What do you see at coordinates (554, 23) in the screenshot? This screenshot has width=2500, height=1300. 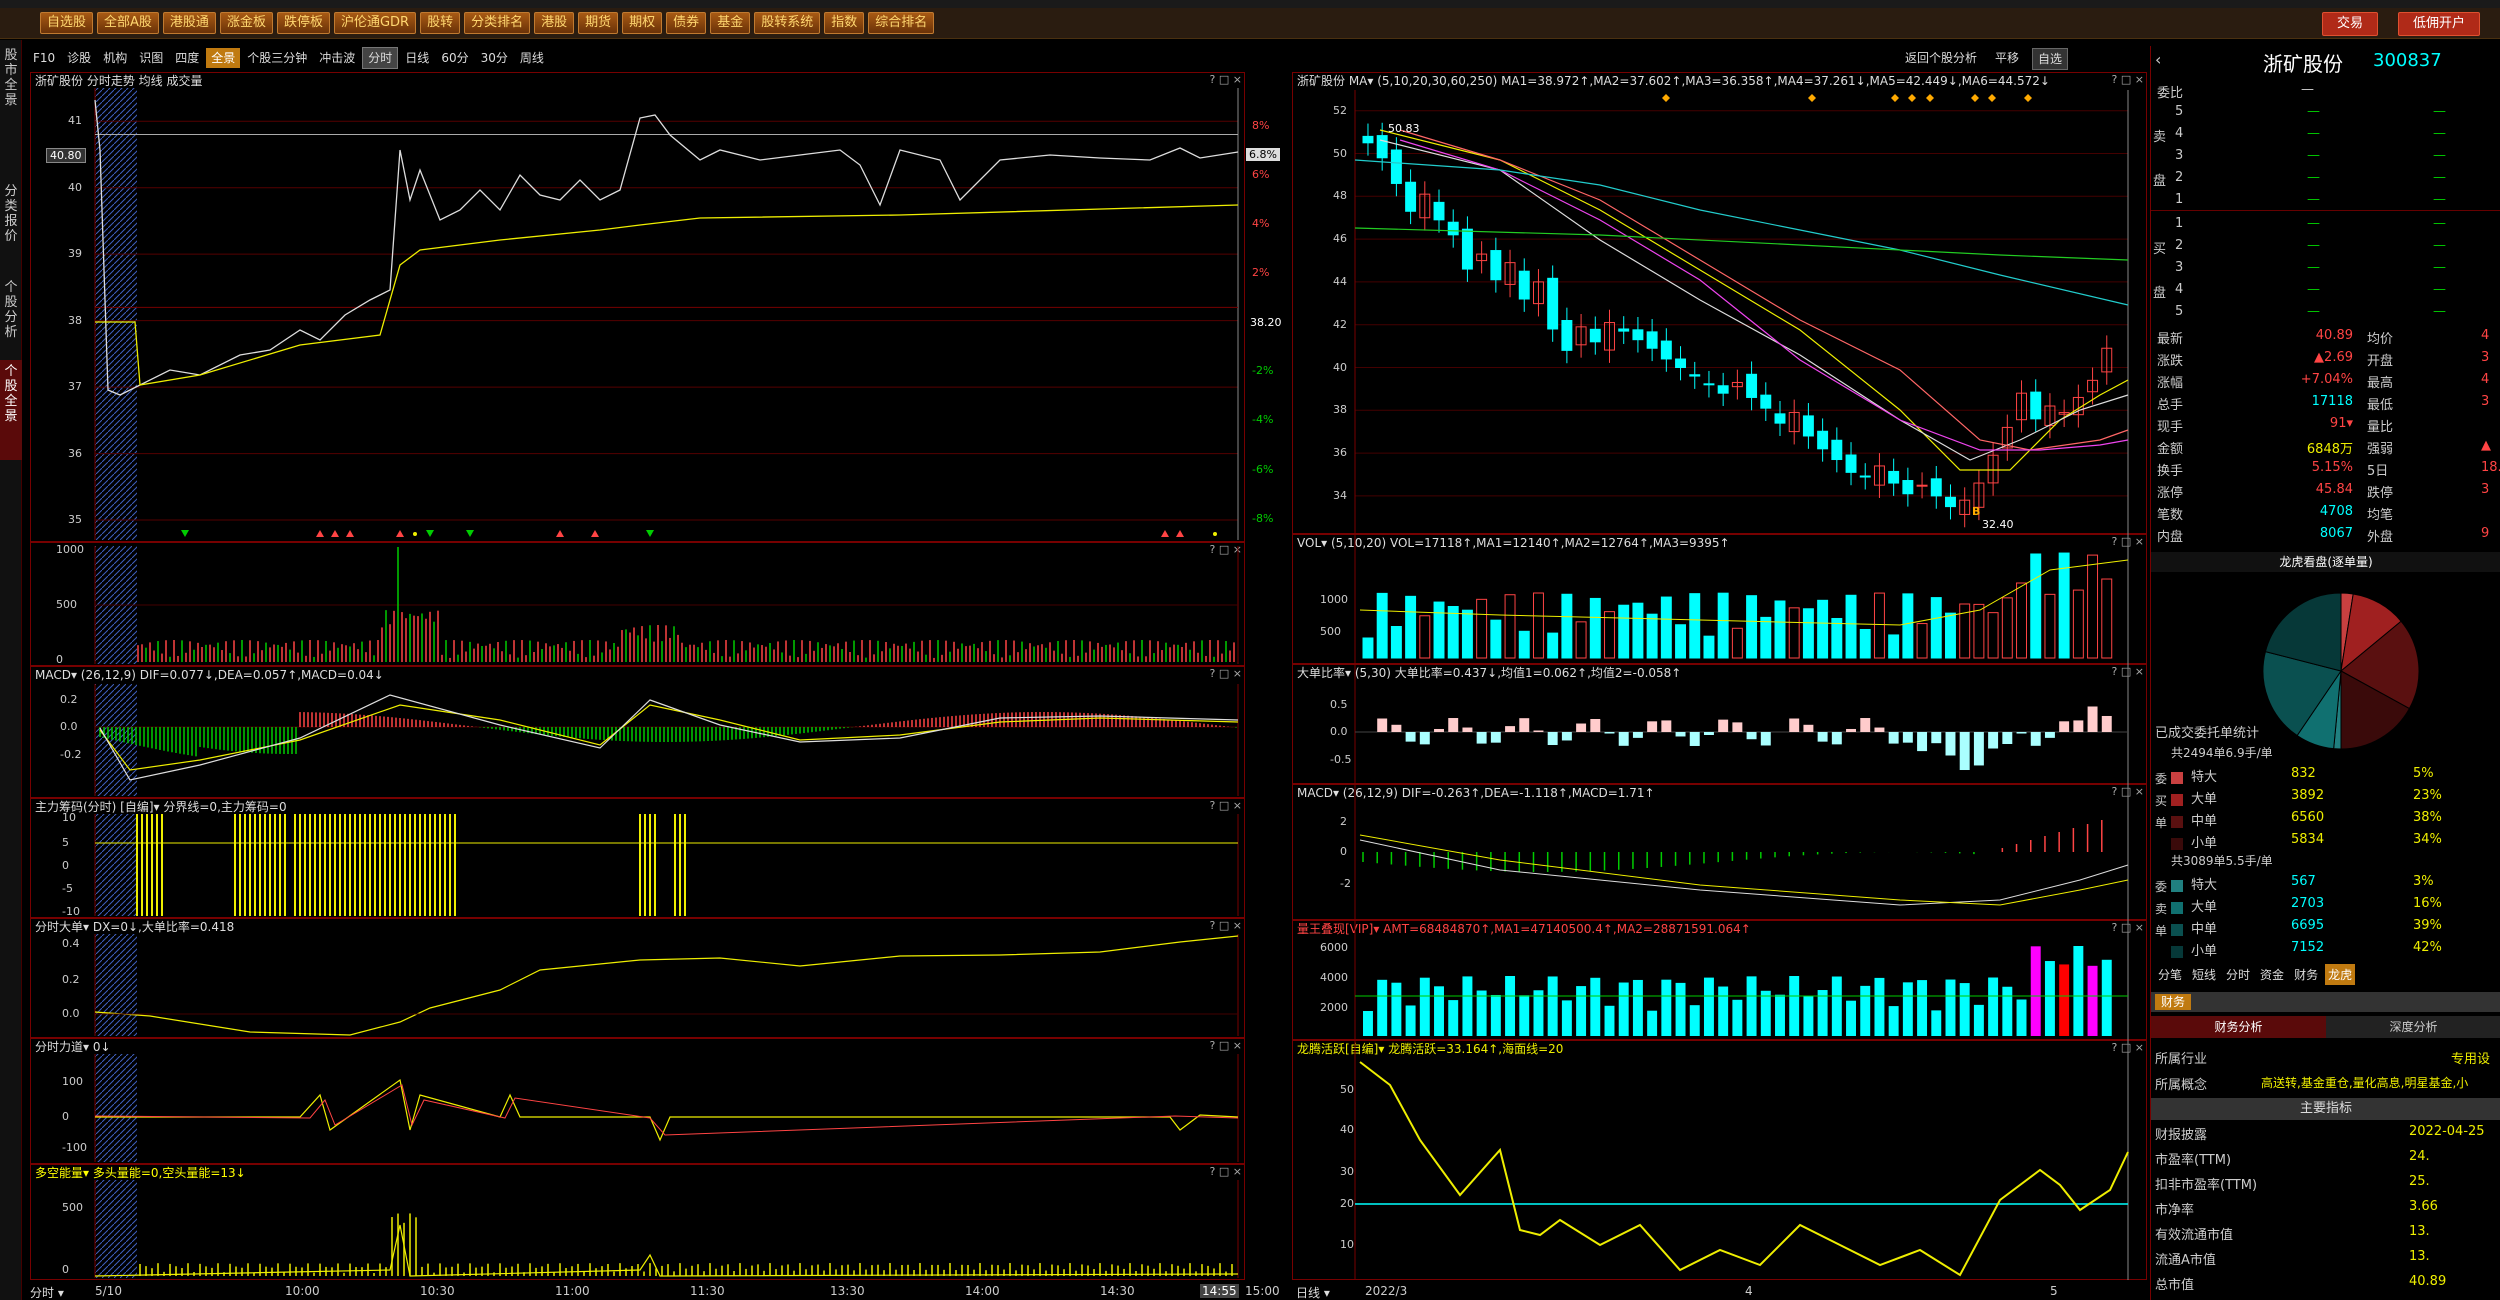 I see `menu-item-8: 港股` at bounding box center [554, 23].